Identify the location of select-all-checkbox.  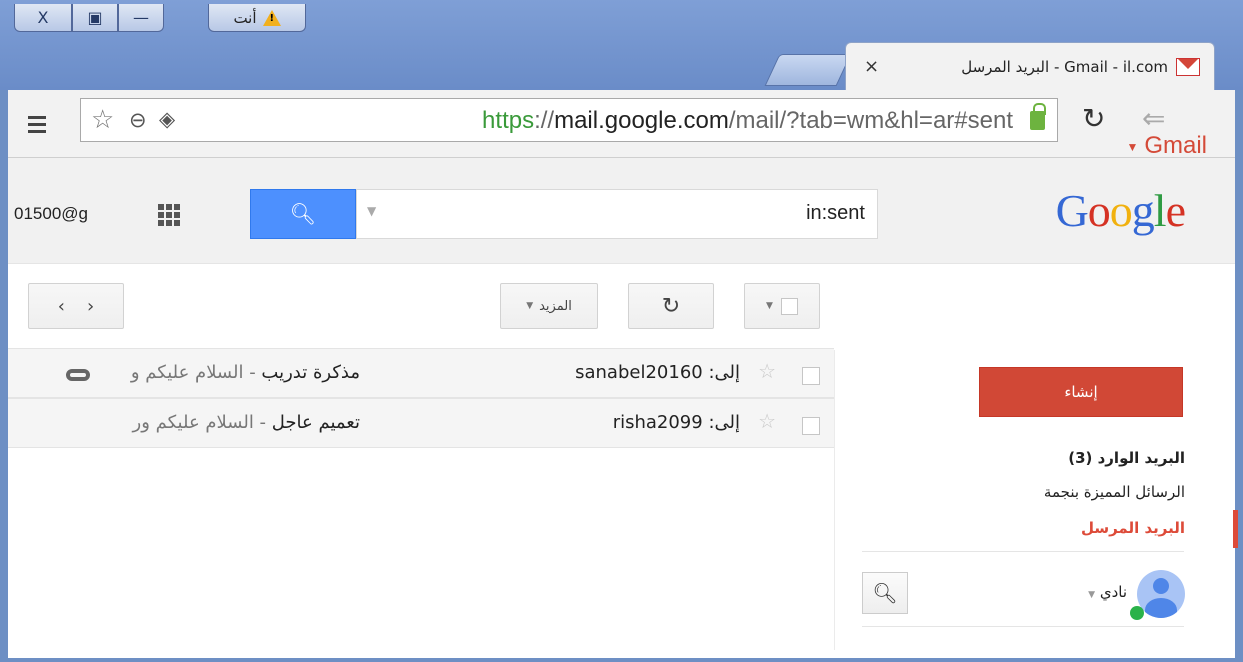
(789, 306).